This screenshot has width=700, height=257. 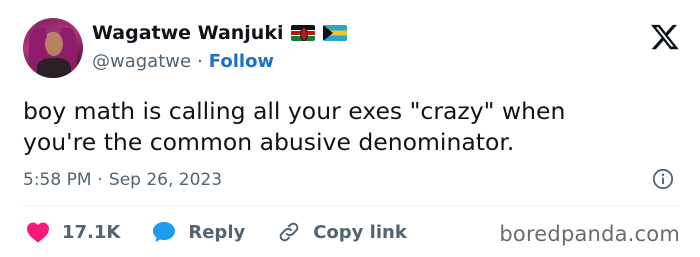 I want to click on info-icon, so click(x=663, y=179).